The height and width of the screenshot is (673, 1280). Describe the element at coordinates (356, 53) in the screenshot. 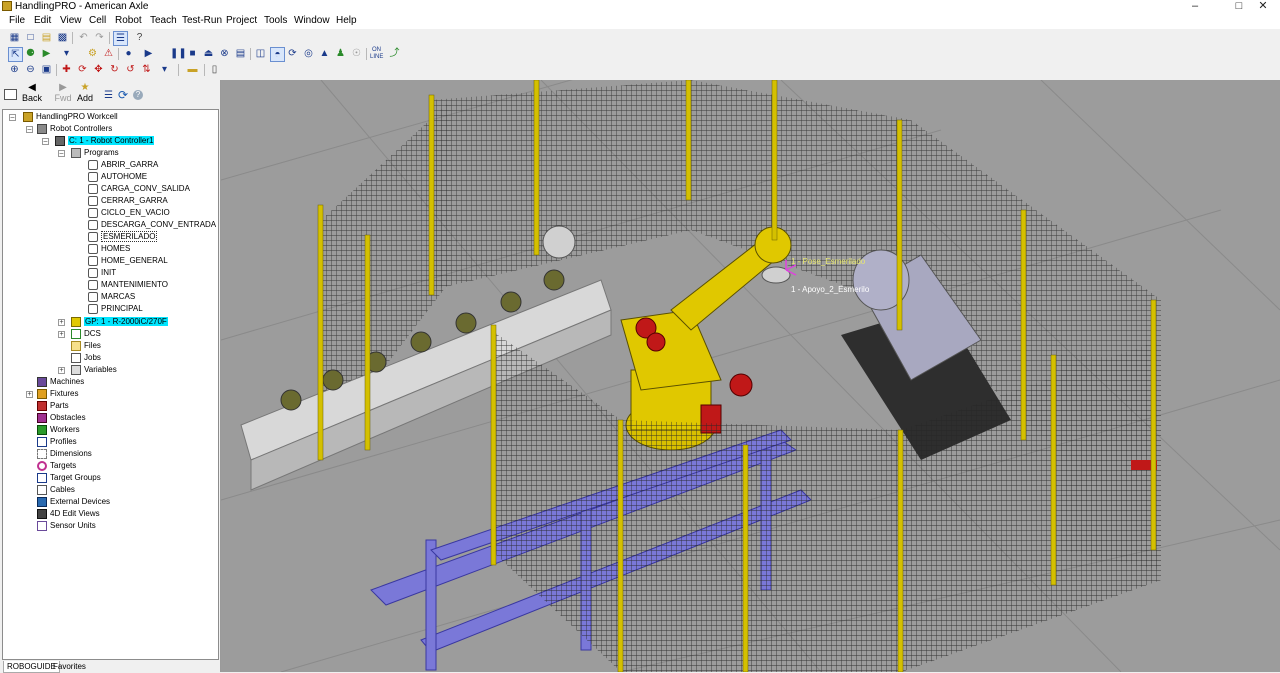

I see `profiler-icon: ☉` at that location.